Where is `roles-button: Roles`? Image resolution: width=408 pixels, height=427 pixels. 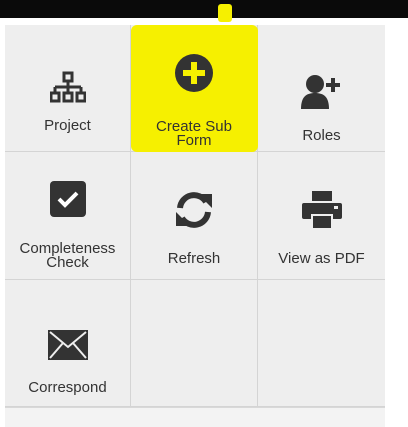
roles-button: Roles is located at coordinates (321, 88).